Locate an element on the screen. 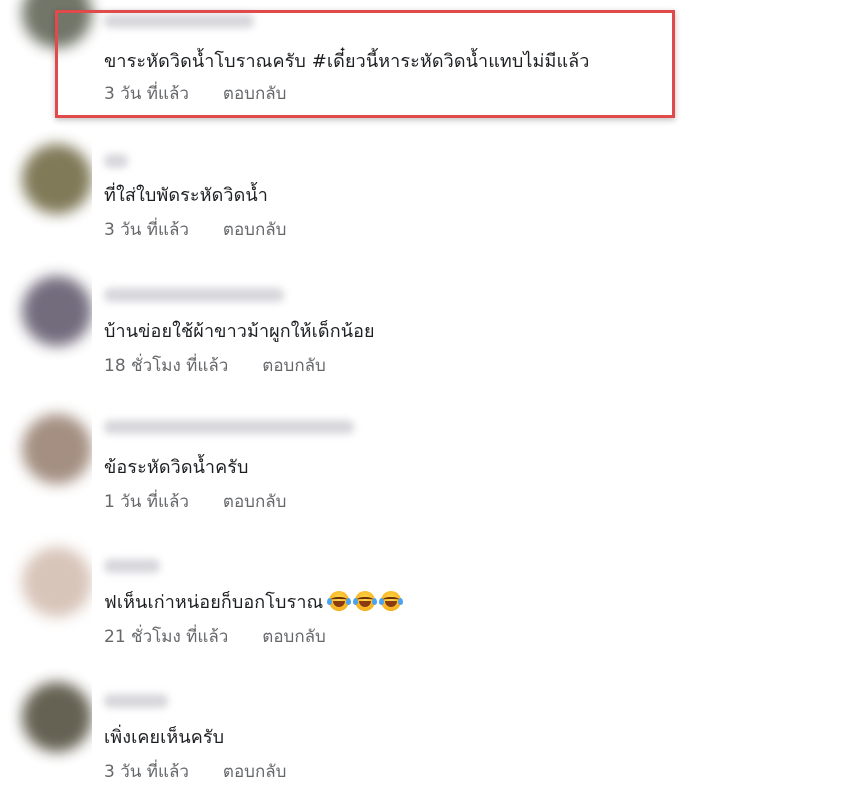 This screenshot has width=853, height=808. comment-text: บ้านข่อยใช้ผ้าขาวม้าผูกให้เด็กน้อย is located at coordinates (239, 331).